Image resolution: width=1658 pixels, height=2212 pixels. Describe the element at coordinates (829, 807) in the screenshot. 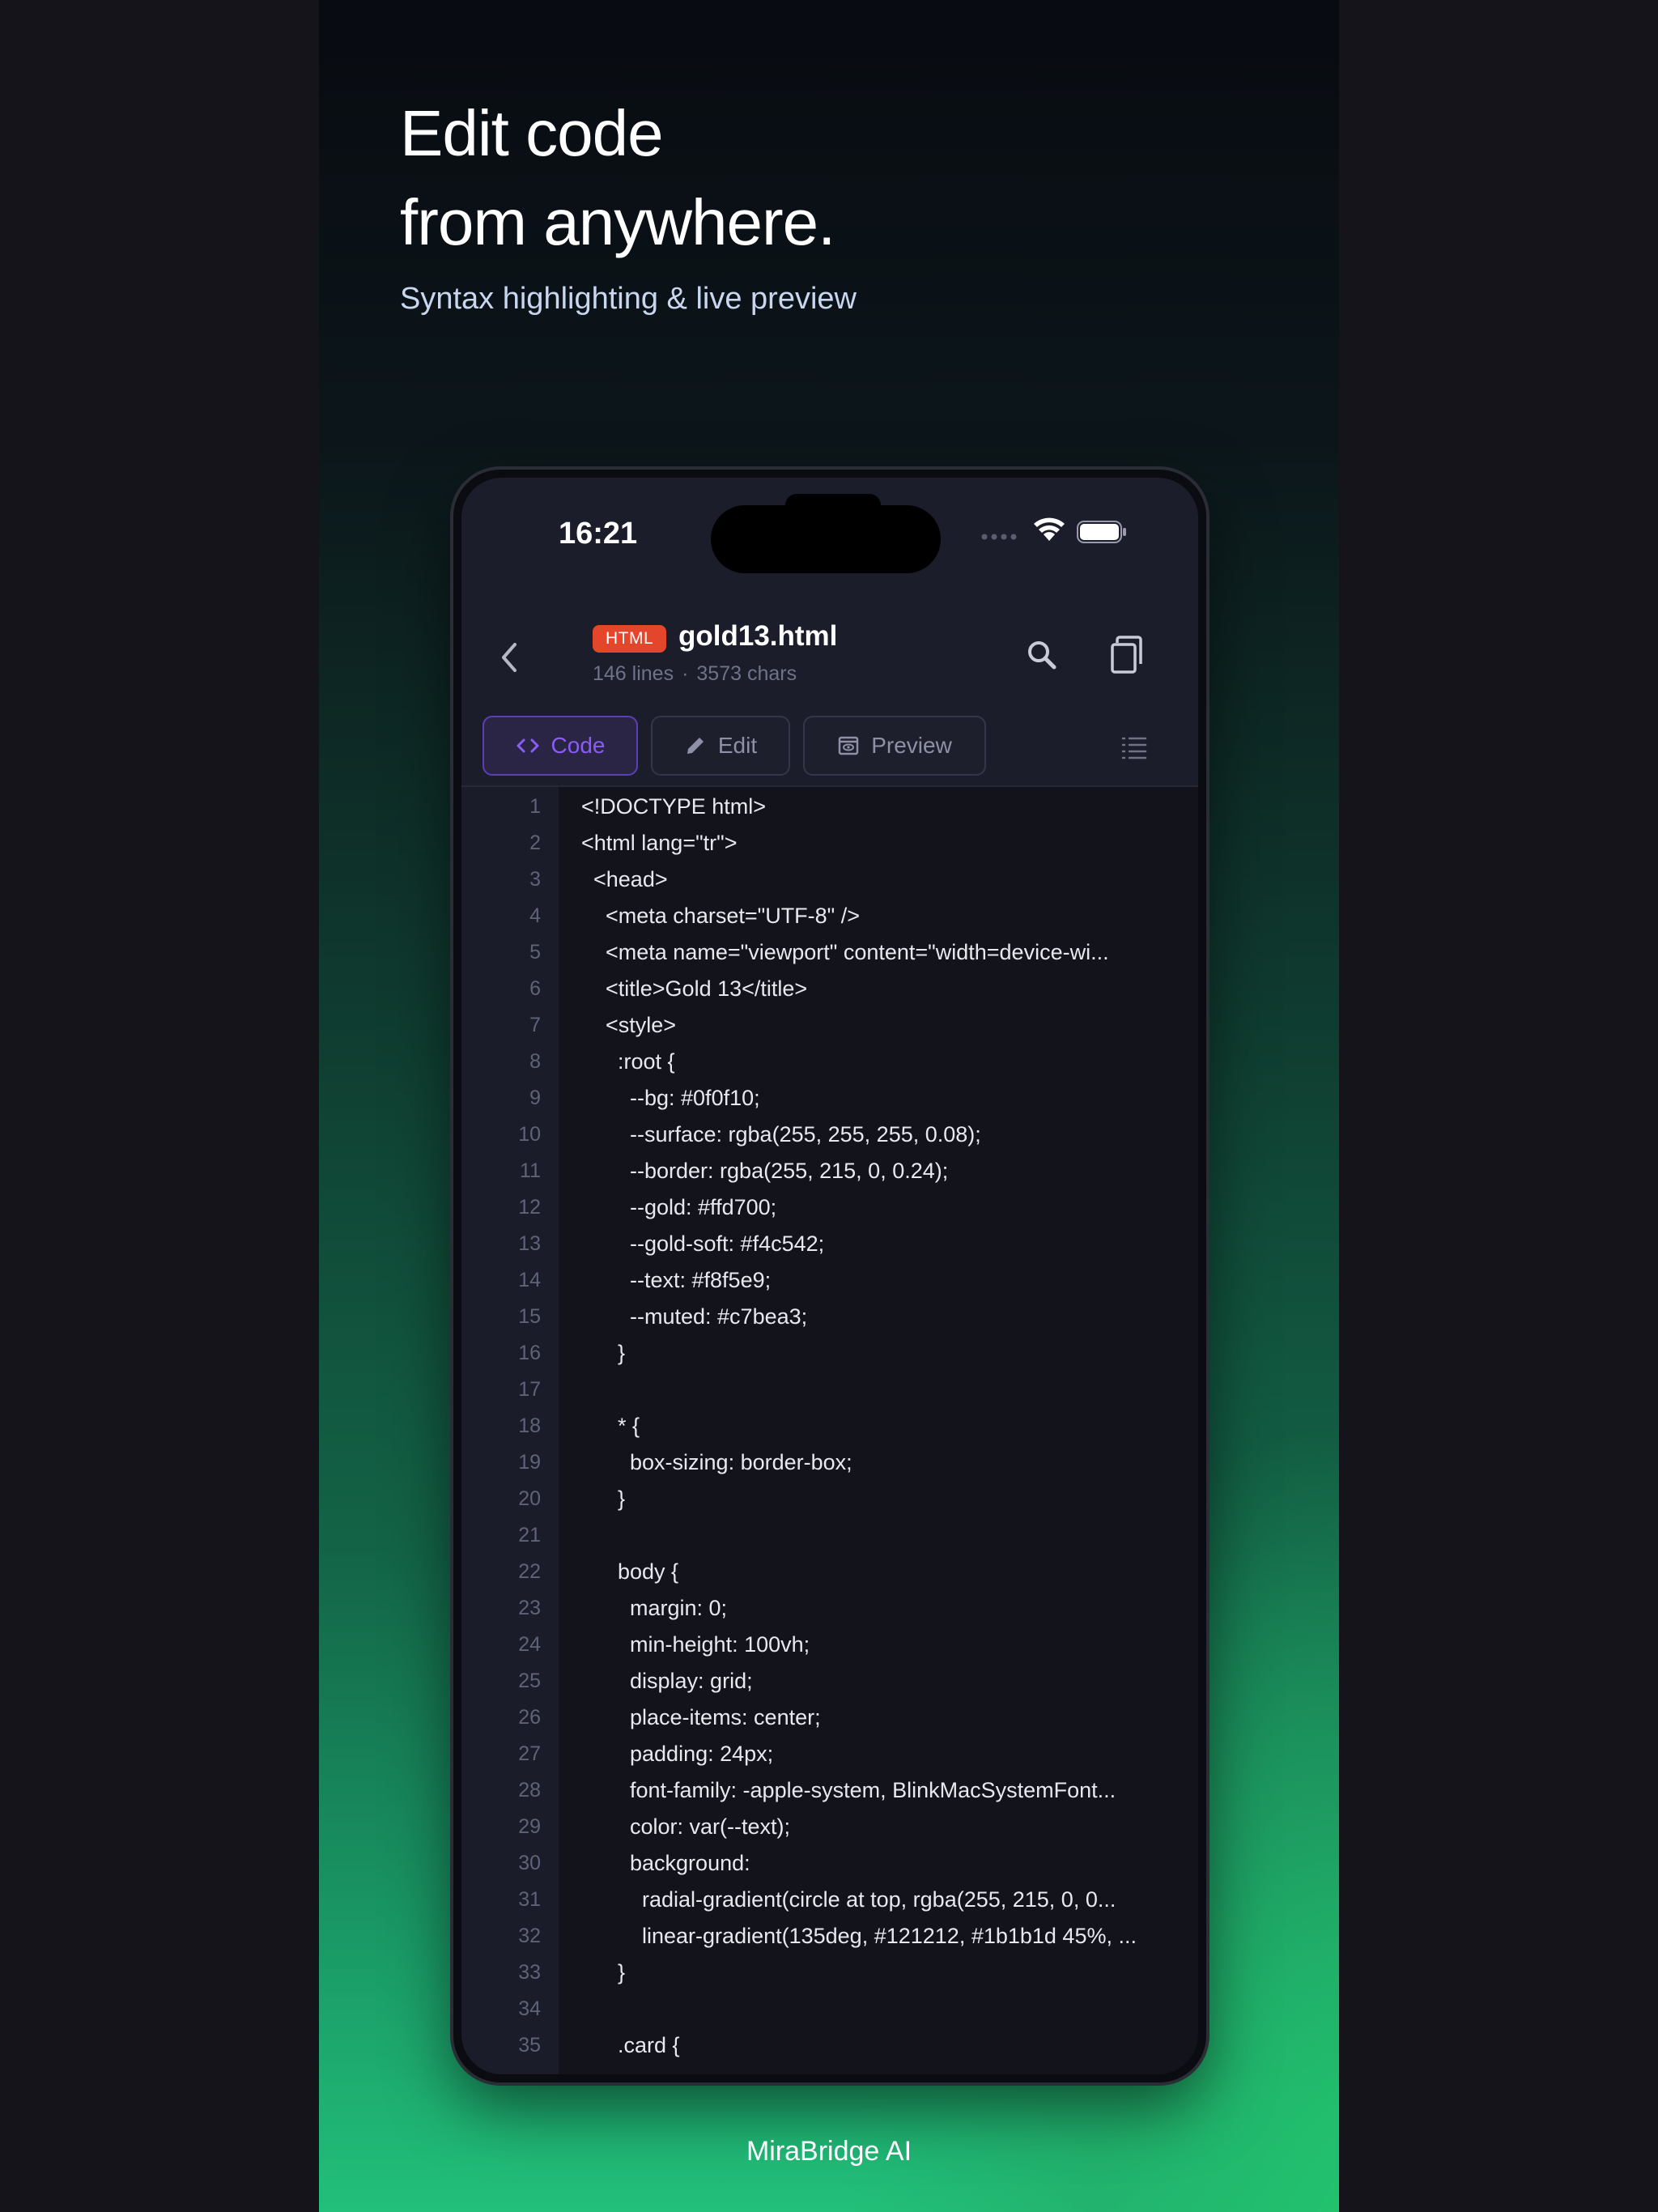

I see `code-line: 1 <!DOCTYPE html>` at that location.